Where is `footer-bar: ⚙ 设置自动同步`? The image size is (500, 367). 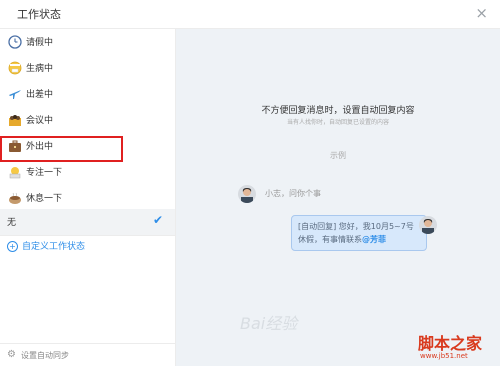
footer-bar: ⚙ 设置自动同步 is located at coordinates (87, 355).